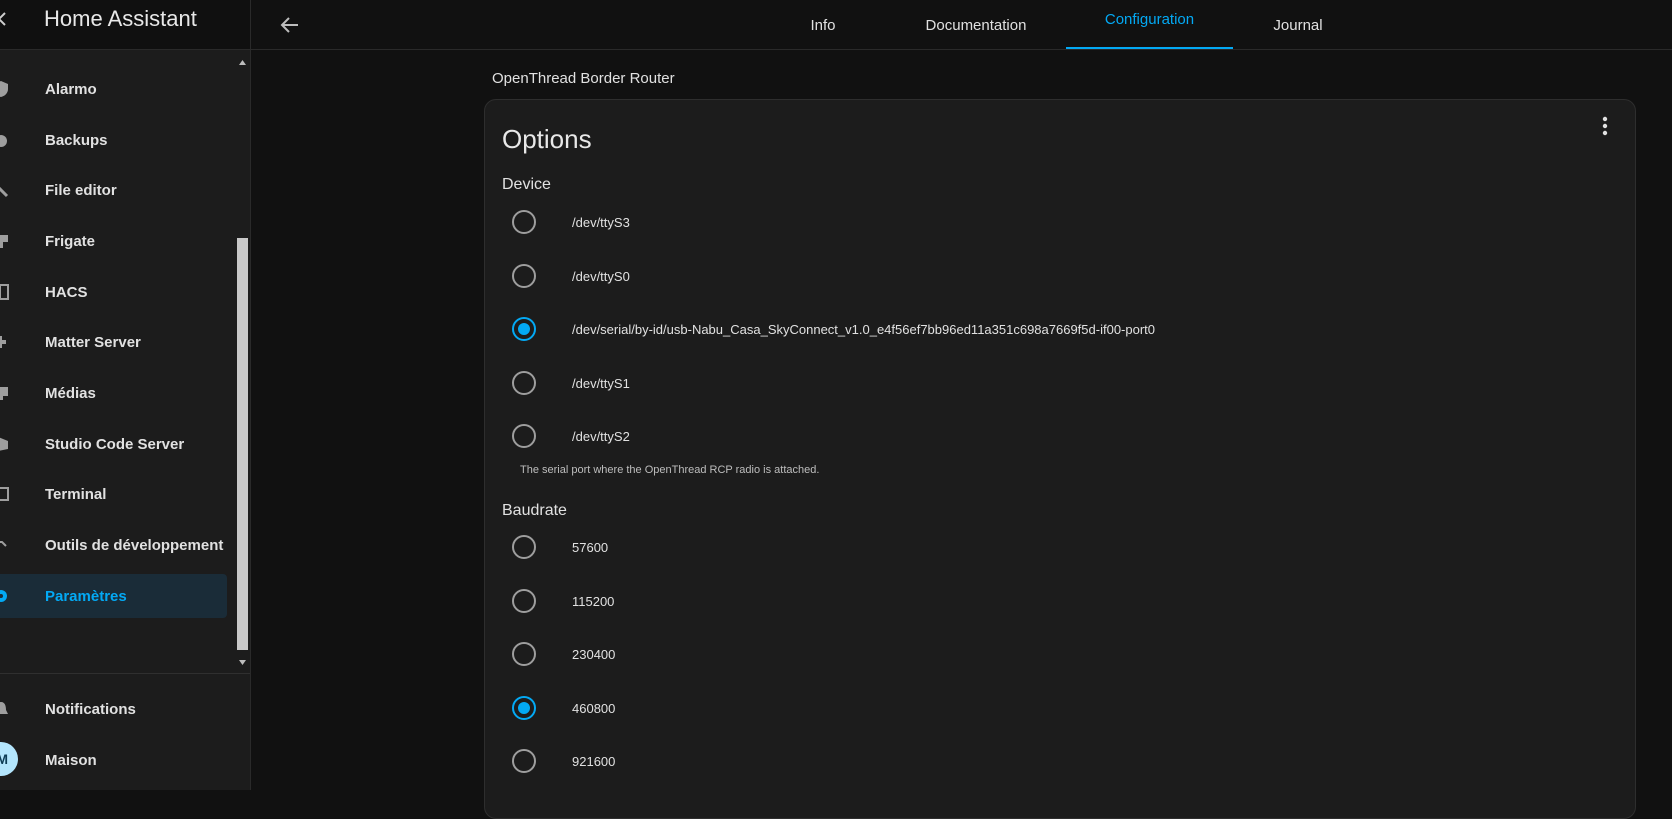 Image resolution: width=1672 pixels, height=819 pixels. What do you see at coordinates (242, 59) in the screenshot?
I see `scroll-up-arrow-icon` at bounding box center [242, 59].